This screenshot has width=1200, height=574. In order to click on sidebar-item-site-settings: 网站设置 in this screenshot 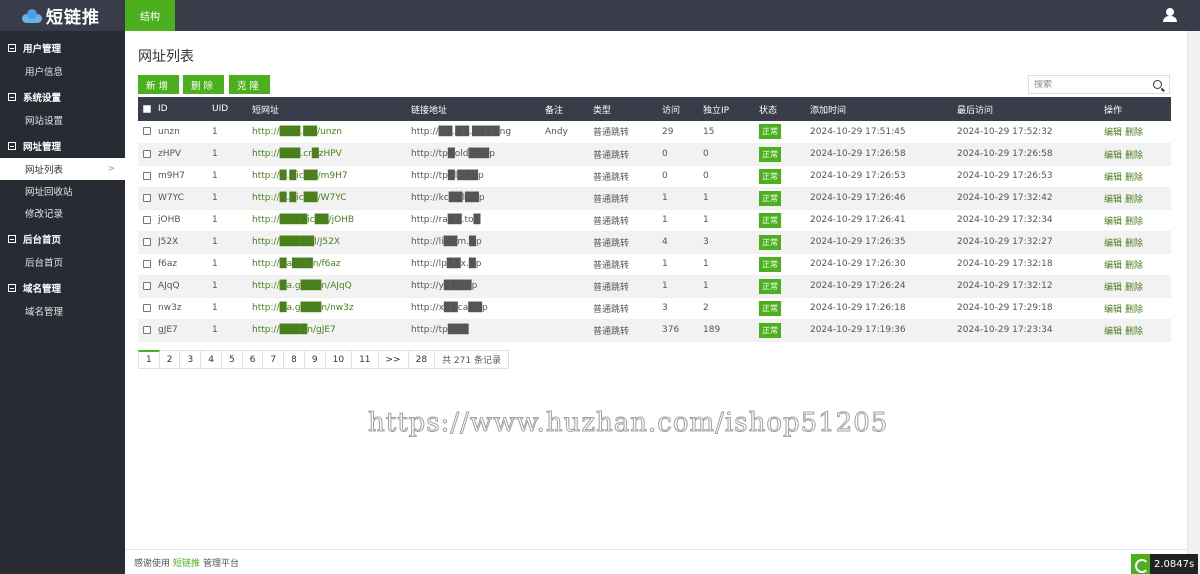, I will do `click(62, 120)`.